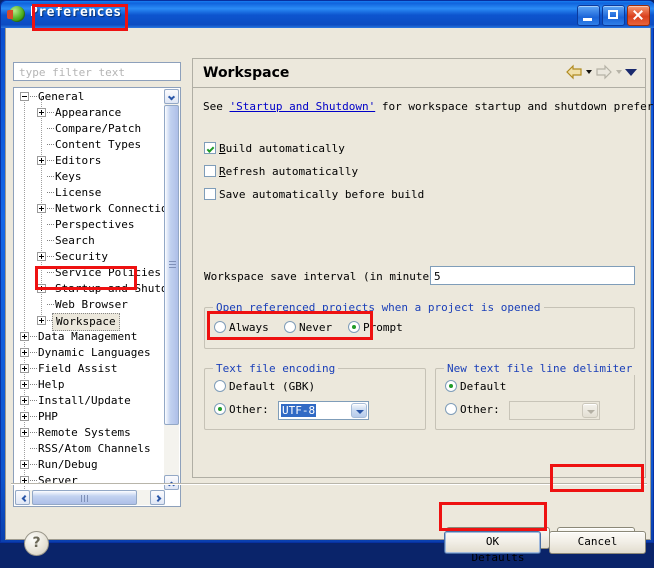 The image size is (654, 568). I want to click on tree-item-label: Compare/Patch, so click(98, 128).